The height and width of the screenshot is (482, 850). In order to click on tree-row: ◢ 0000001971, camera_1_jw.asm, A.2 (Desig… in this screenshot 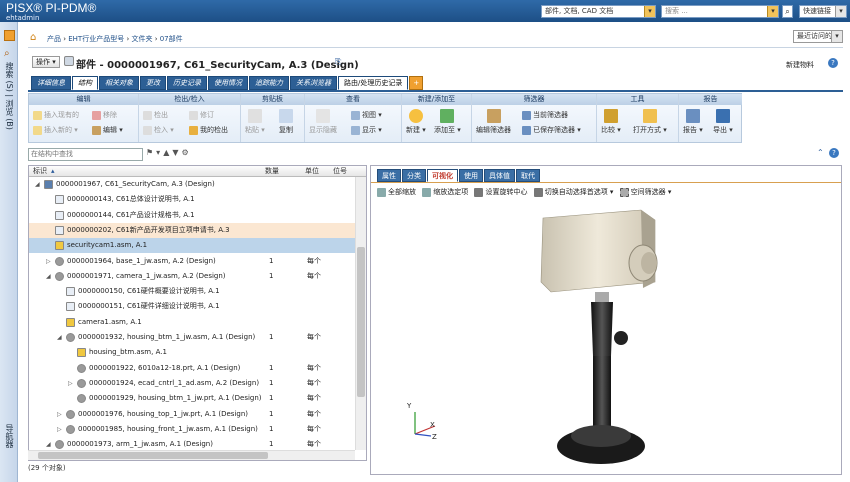, I will do `click(192, 276)`.